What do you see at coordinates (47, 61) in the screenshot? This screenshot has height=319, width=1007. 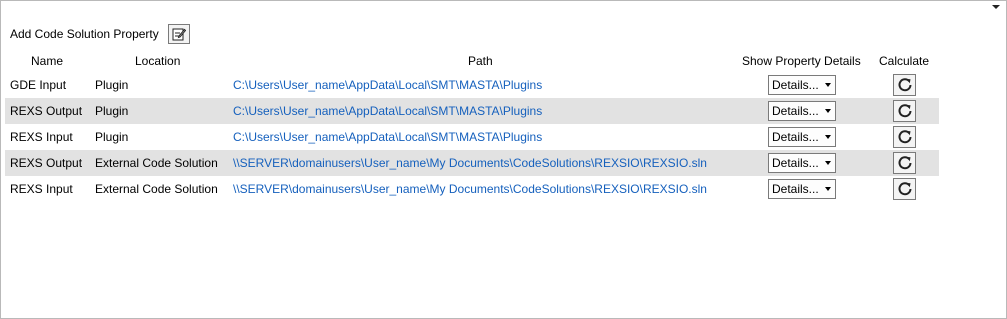 I see `column-header-name: Name` at bounding box center [47, 61].